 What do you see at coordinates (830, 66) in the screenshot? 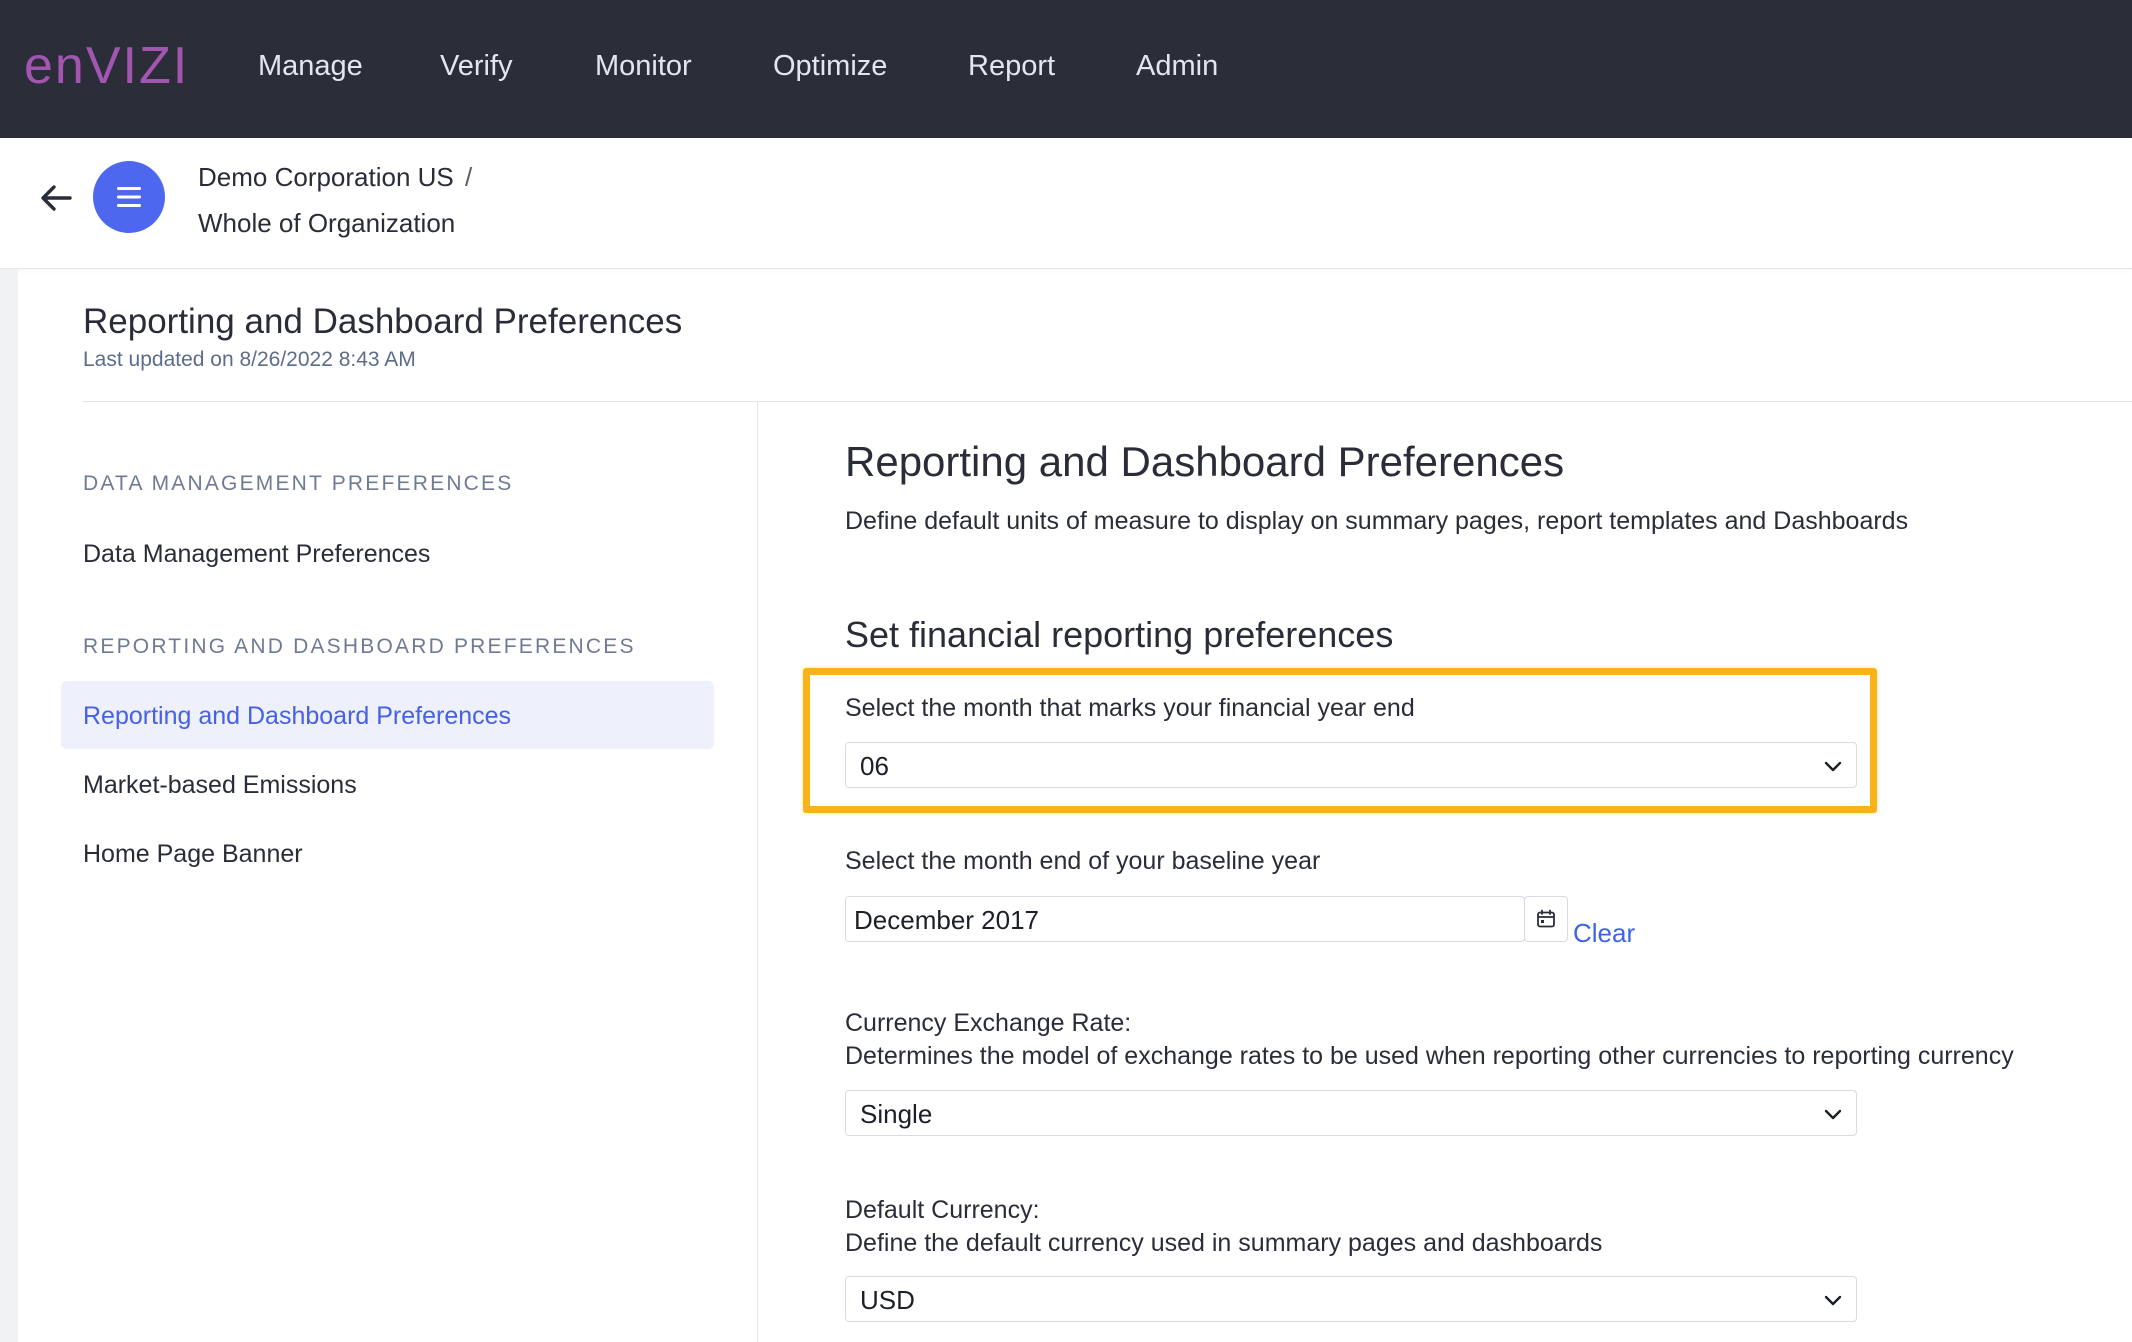
I see `nav-optimize: Optimize` at bounding box center [830, 66].